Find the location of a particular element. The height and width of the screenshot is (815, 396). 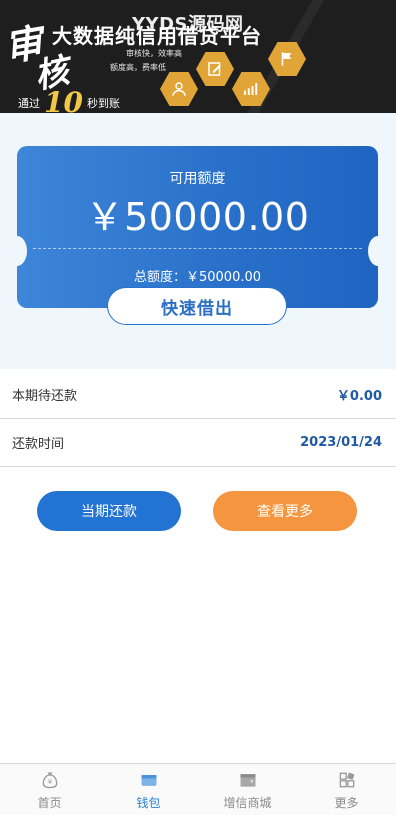

available-credit-amount: ￥50000.00 is located at coordinates (197, 217).